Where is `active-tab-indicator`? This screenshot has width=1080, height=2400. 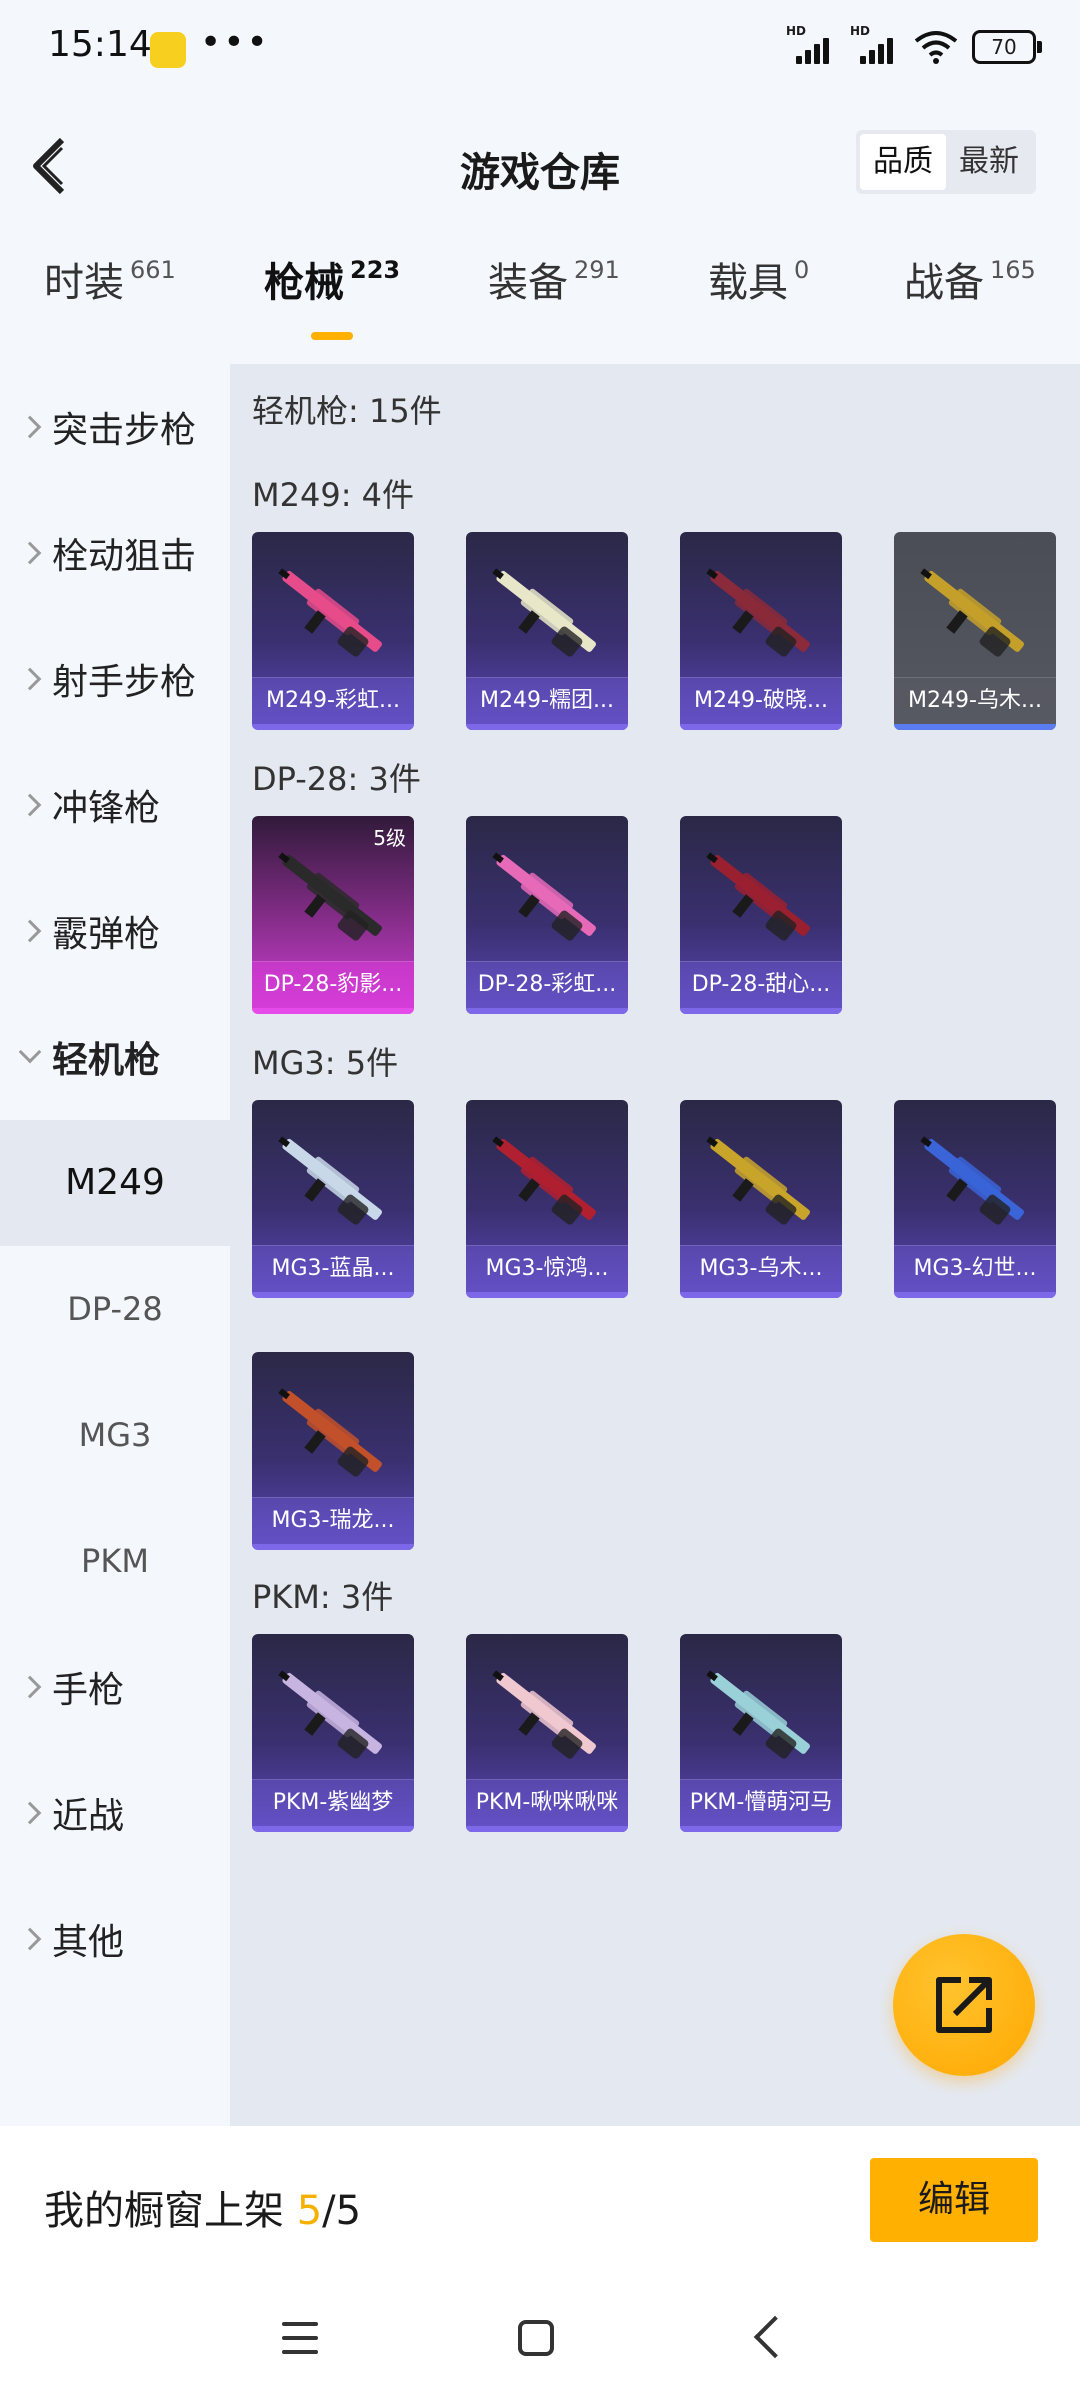 active-tab-indicator is located at coordinates (332, 336).